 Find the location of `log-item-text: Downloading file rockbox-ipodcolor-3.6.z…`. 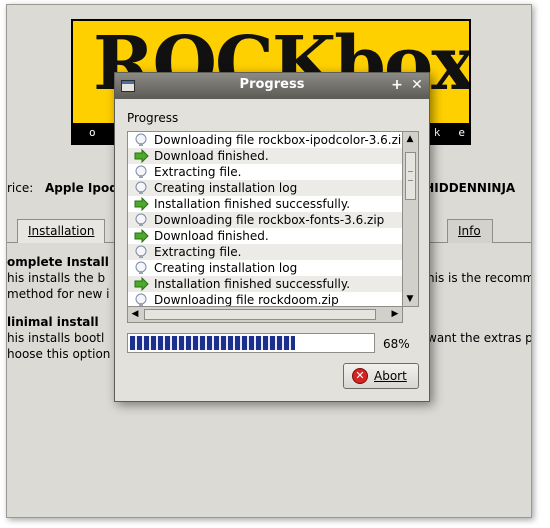

log-item-text: Downloading file rockbox-ipodcolor-3.6.z… is located at coordinates (278, 140).